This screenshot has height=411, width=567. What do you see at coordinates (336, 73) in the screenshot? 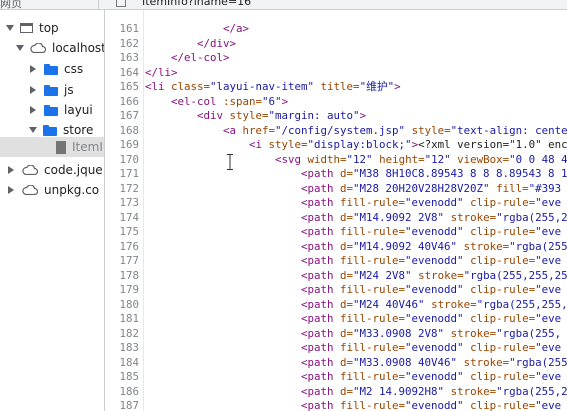
I see `code-line: 164 </li>` at bounding box center [336, 73].